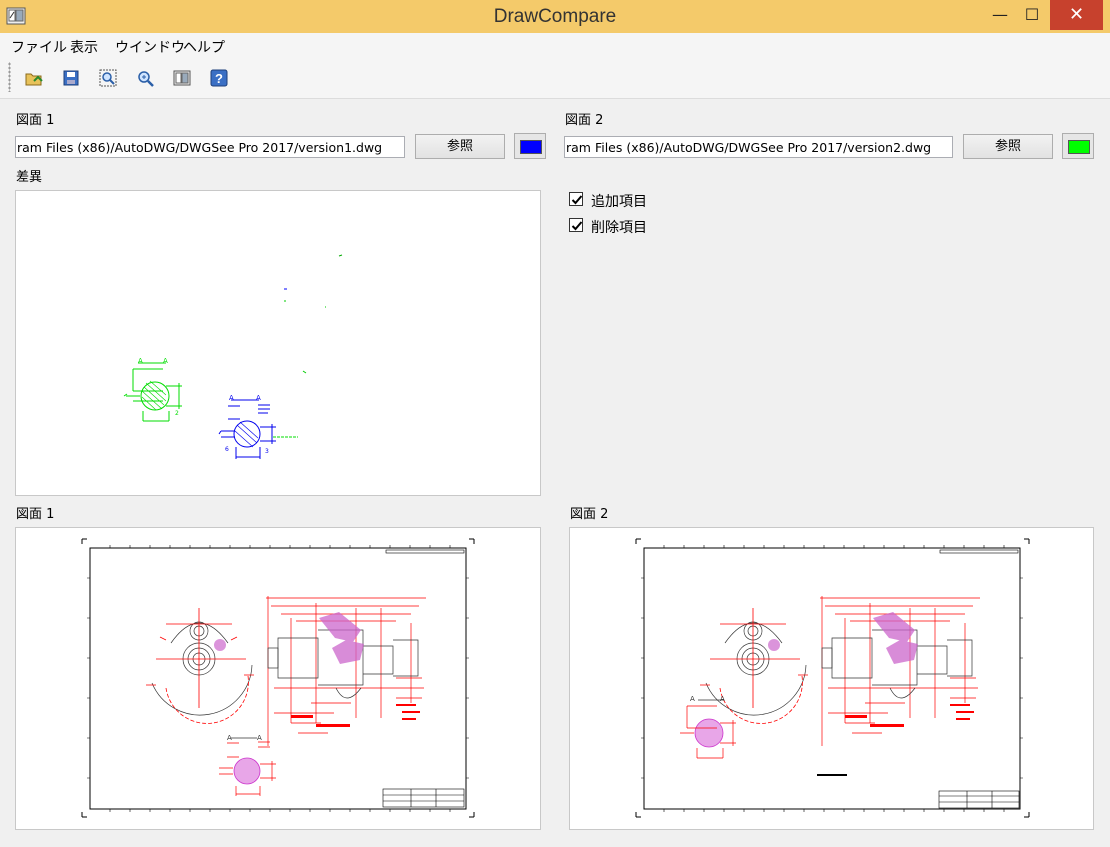 The image size is (1110, 847). Describe the element at coordinates (35, 120) in the screenshot. I see `drawing1-label: 図面 1` at that location.